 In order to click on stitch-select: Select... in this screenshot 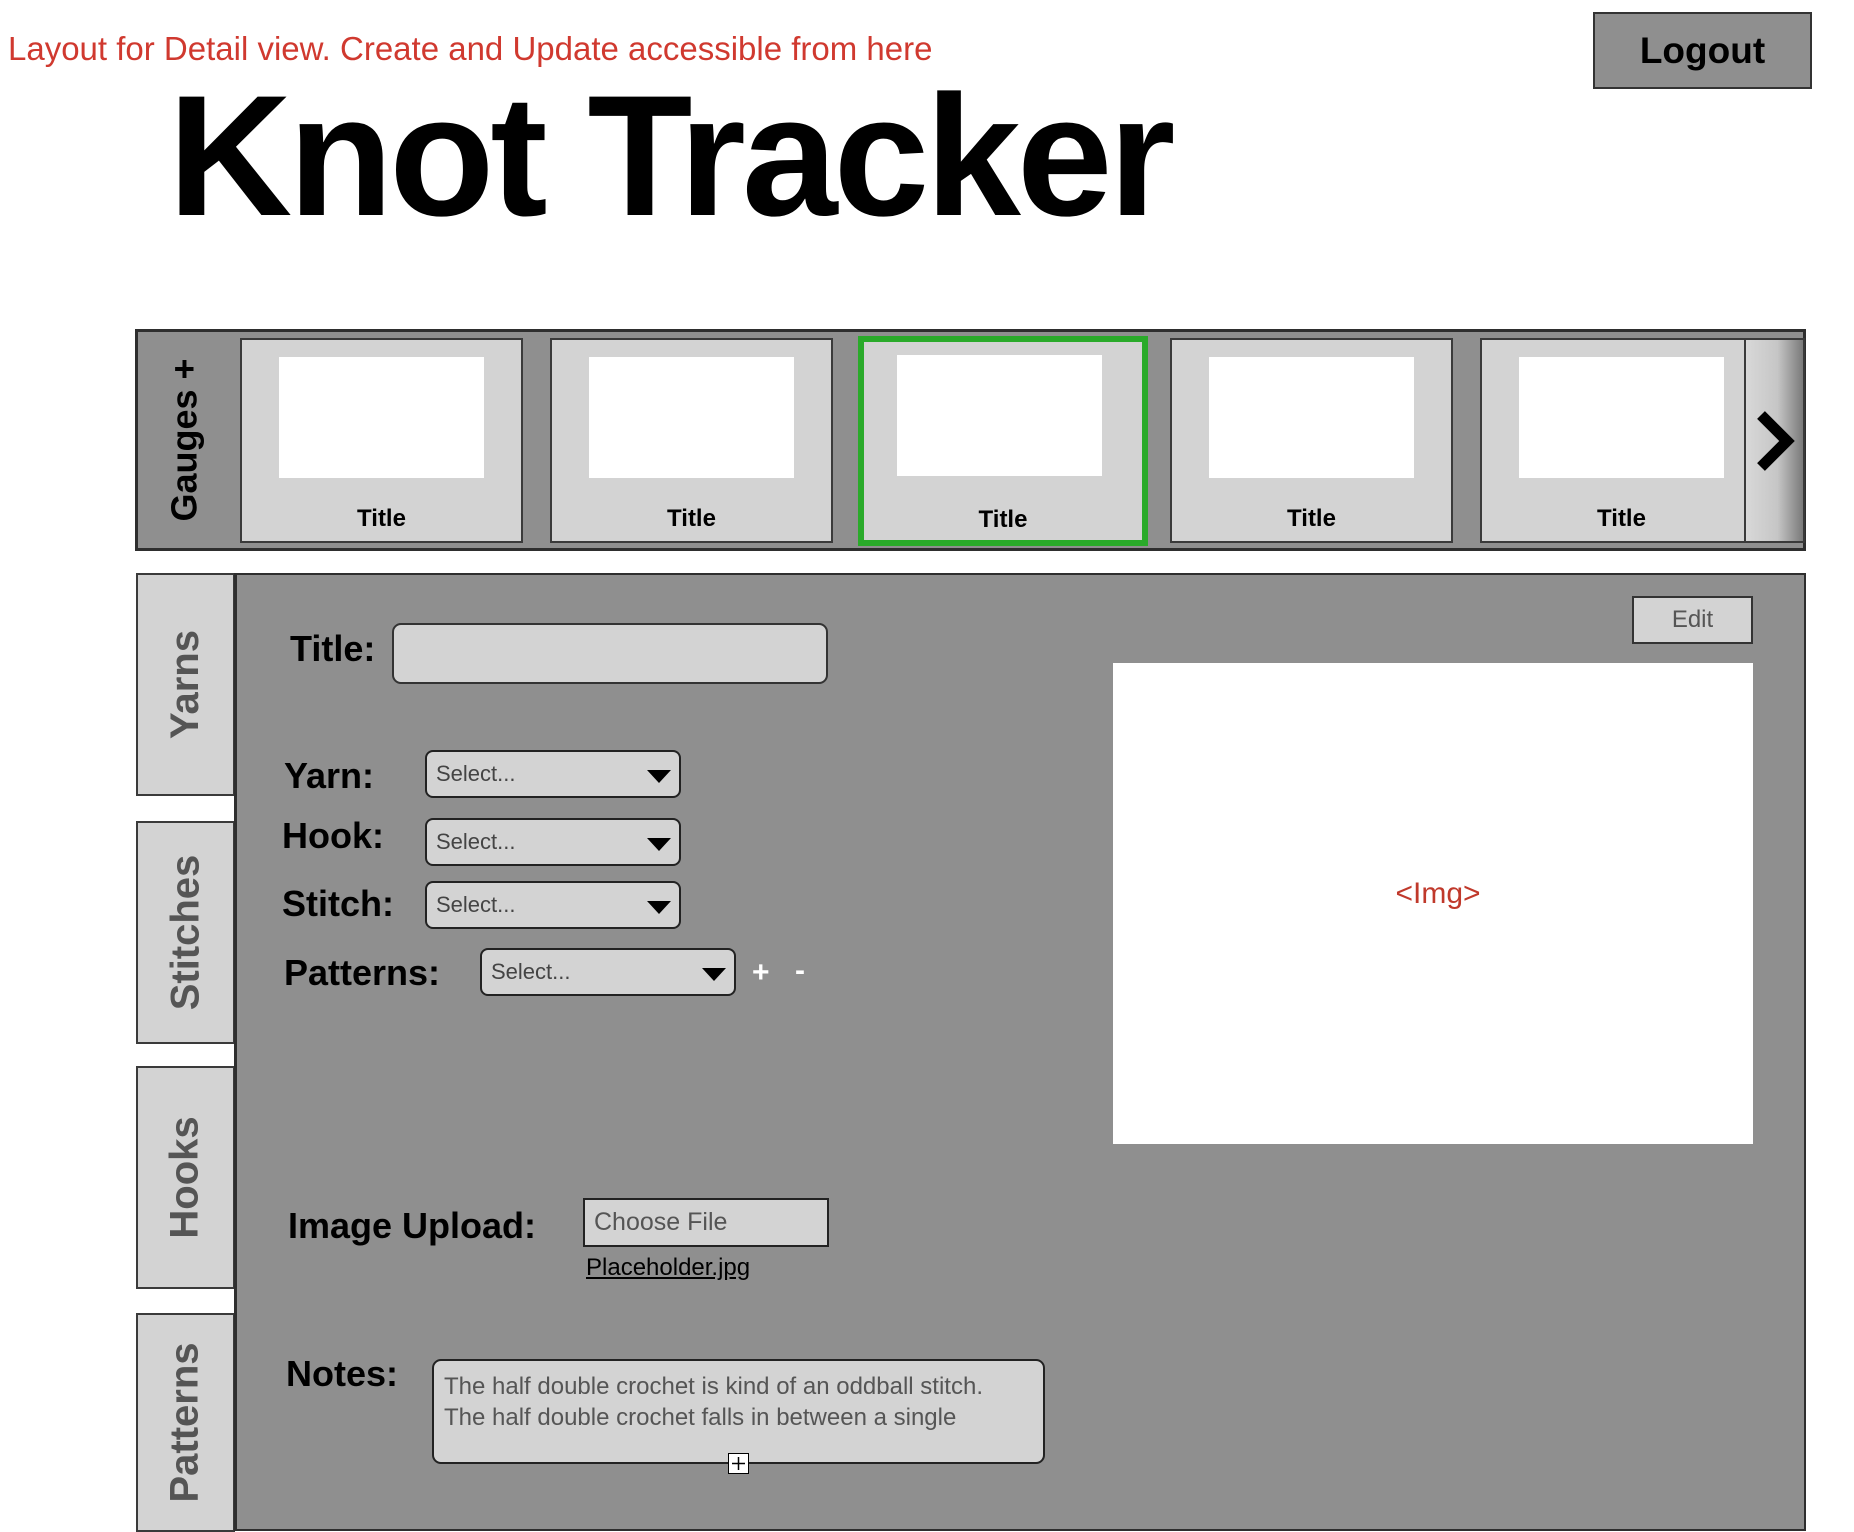, I will do `click(553, 905)`.